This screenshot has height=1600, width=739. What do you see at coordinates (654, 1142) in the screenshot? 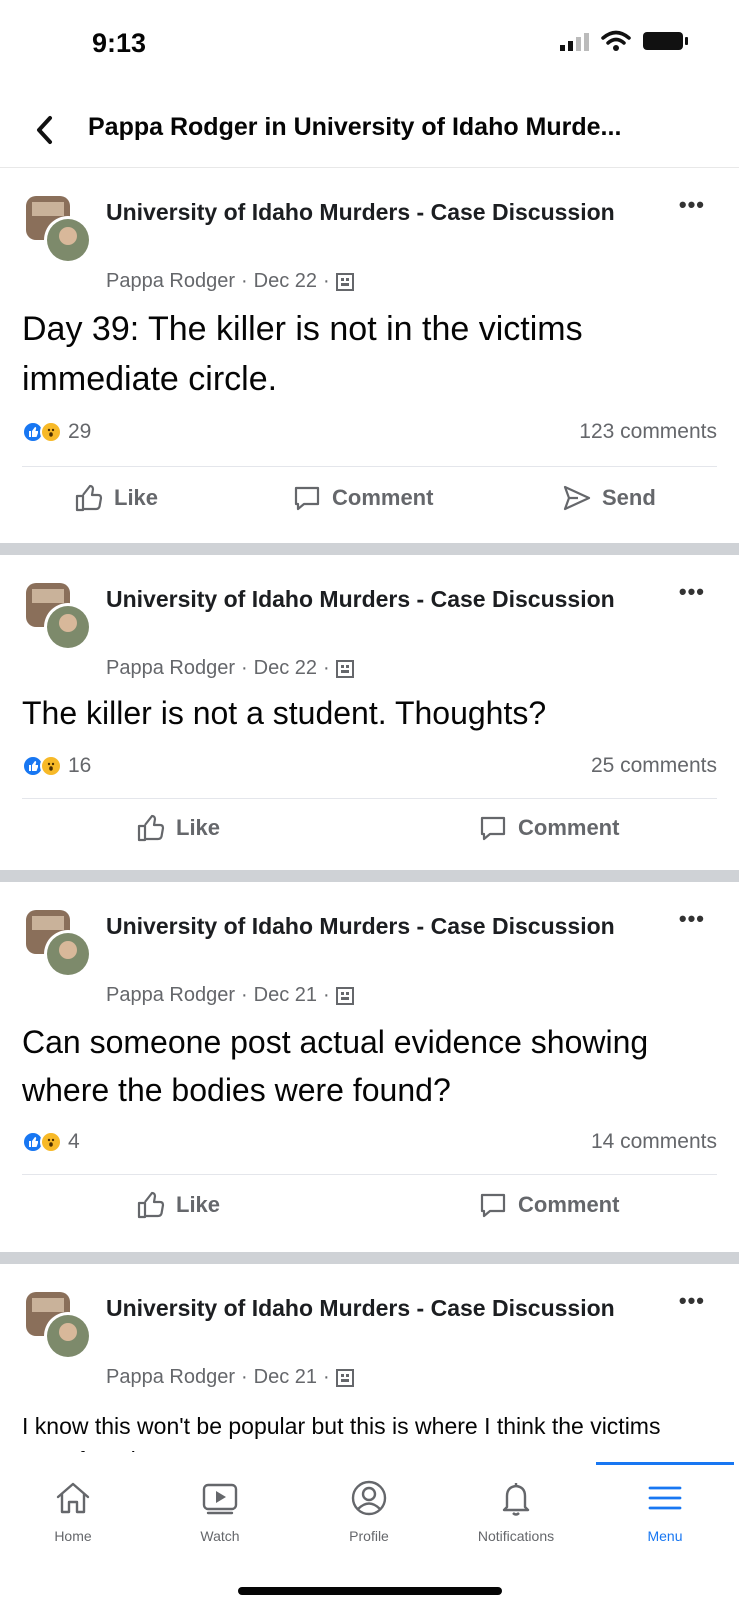
I see `comments-count: 14 comments` at bounding box center [654, 1142].